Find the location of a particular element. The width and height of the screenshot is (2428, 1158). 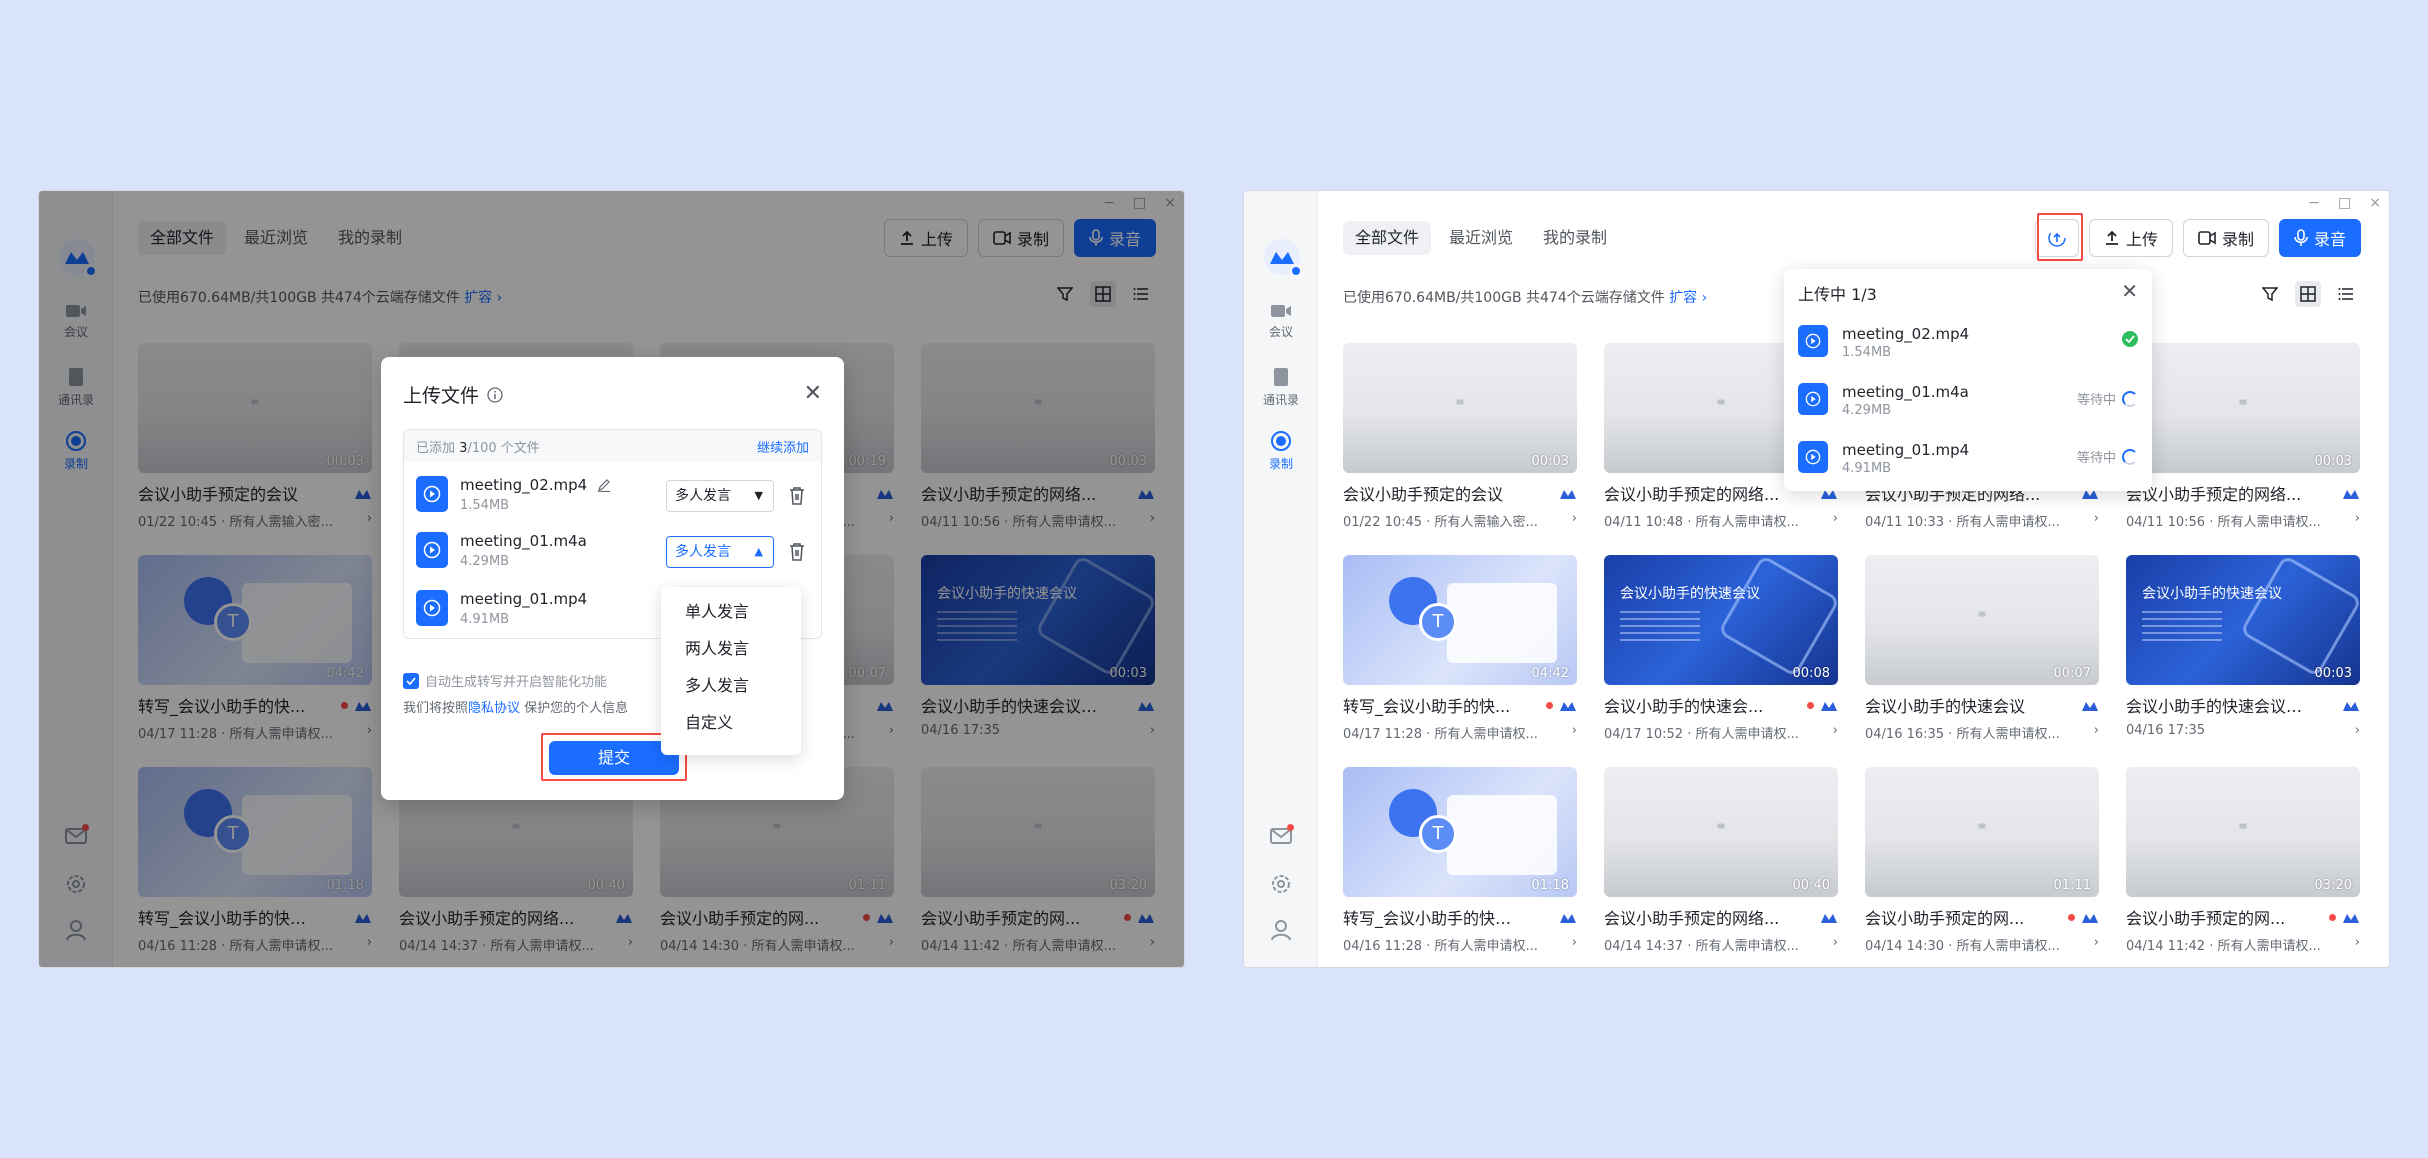

video-thumbnail: 会议小助手的快速会议00:08 is located at coordinates (1721, 620).